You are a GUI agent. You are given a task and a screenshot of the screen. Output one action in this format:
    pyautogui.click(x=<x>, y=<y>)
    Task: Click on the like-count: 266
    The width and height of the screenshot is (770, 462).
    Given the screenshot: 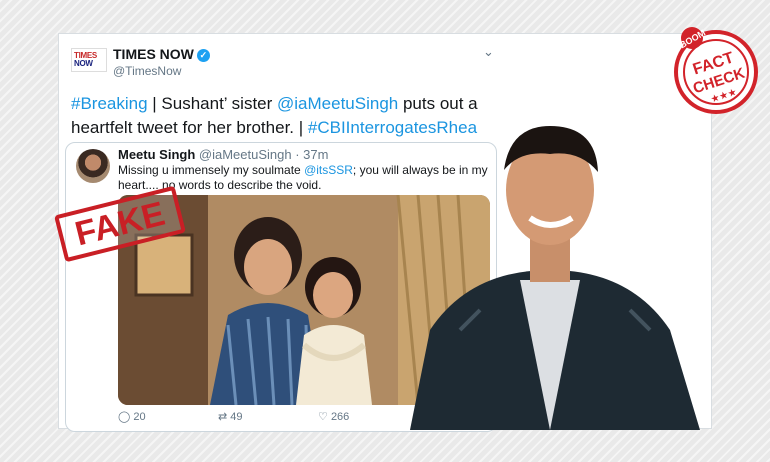 What is the action you would take?
    pyautogui.click(x=340, y=417)
    